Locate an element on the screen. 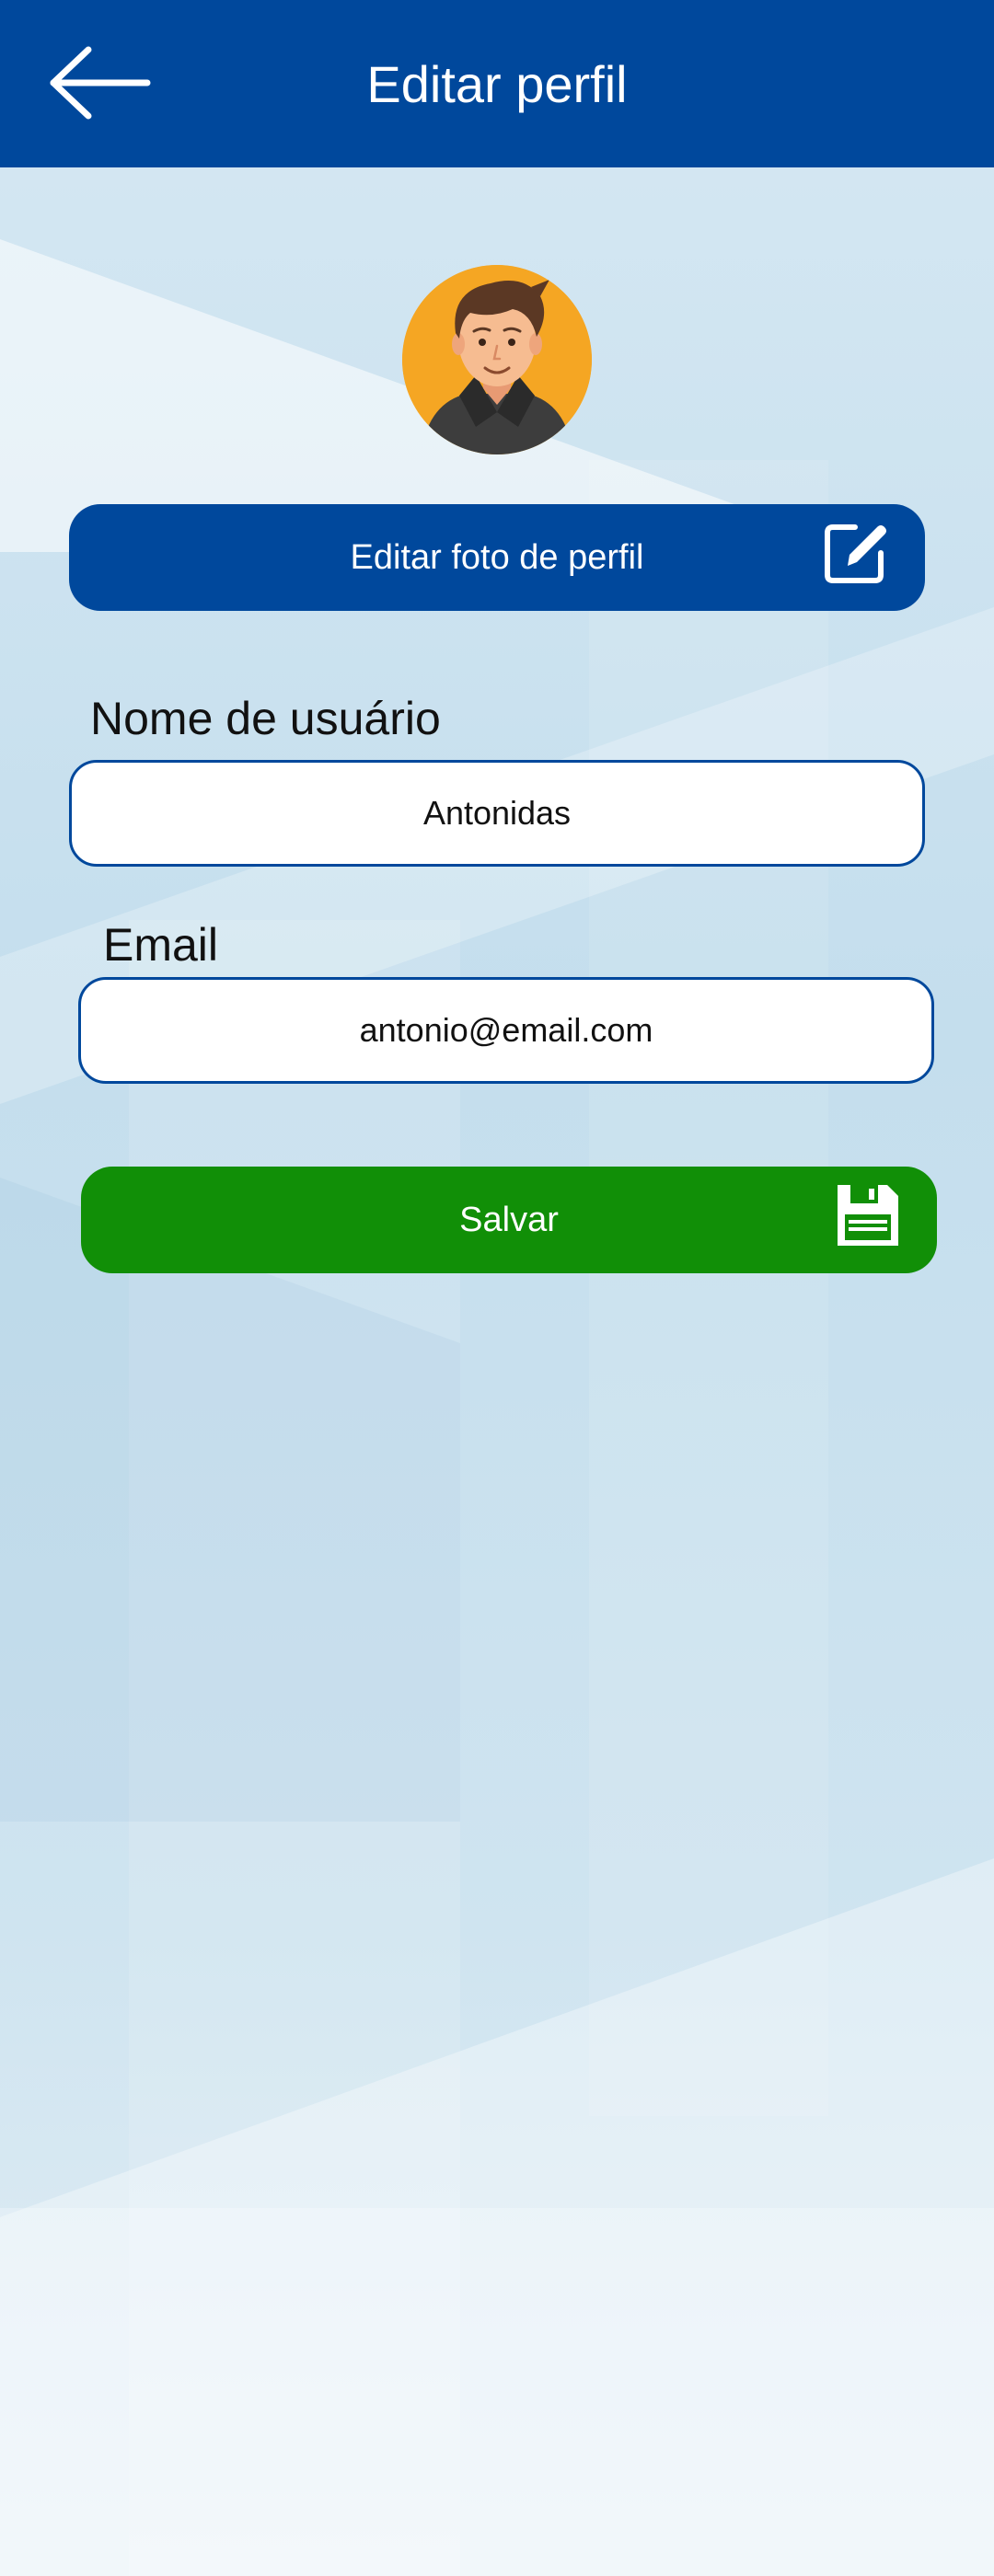 Image resolution: width=994 pixels, height=2576 pixels. username-input: Antonidas is located at coordinates (497, 813).